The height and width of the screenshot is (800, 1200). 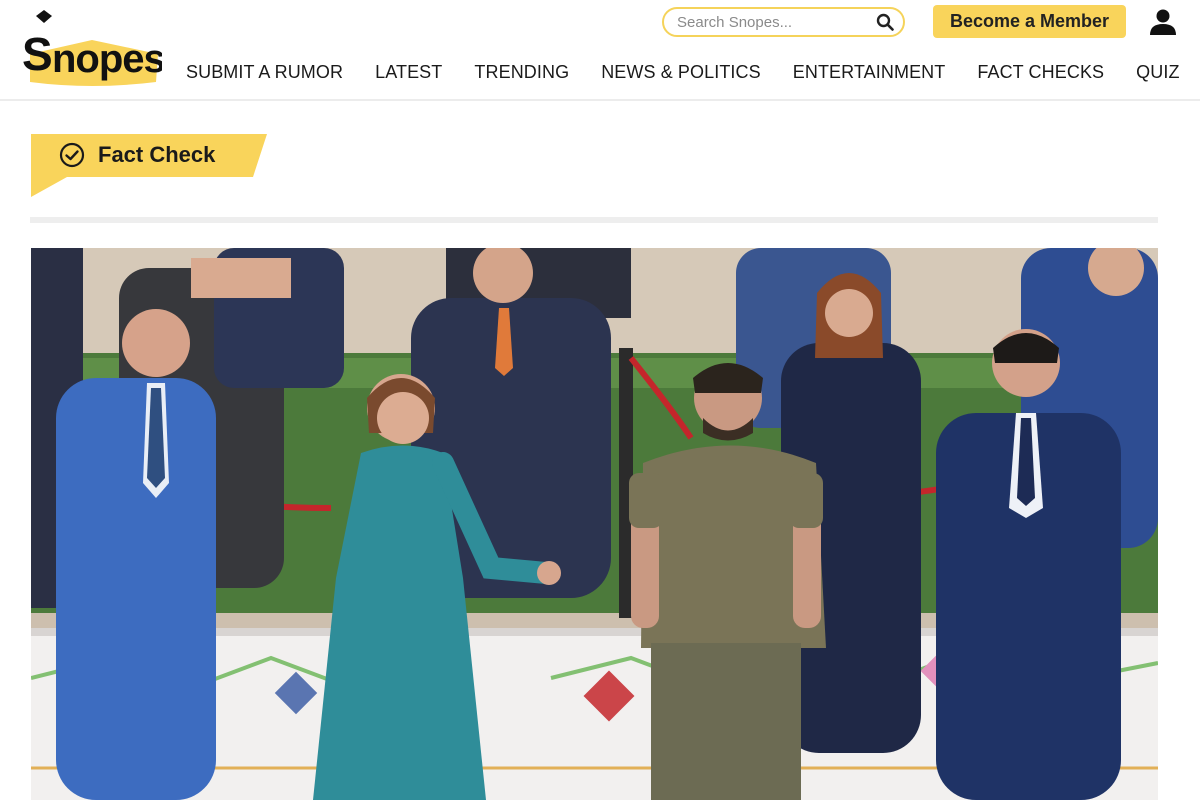 I want to click on nav-item-quiz: QUIZ, so click(x=1157, y=72).